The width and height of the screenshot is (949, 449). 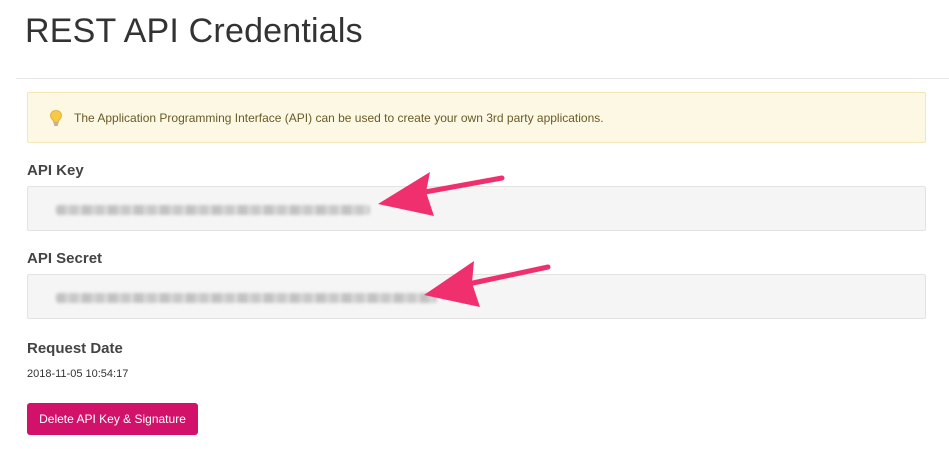 What do you see at coordinates (56, 118) in the screenshot?
I see `lightbulb-icon` at bounding box center [56, 118].